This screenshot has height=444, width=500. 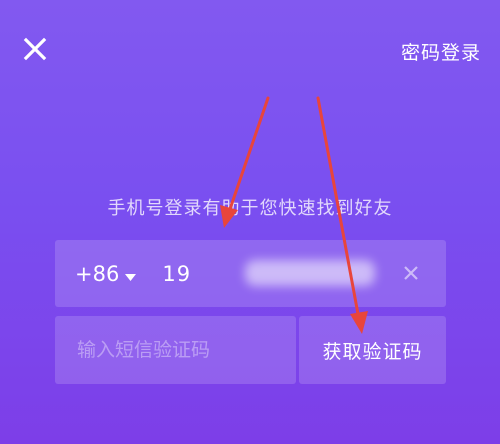 I want to click on phone-input-row: +86, so click(x=250, y=273).